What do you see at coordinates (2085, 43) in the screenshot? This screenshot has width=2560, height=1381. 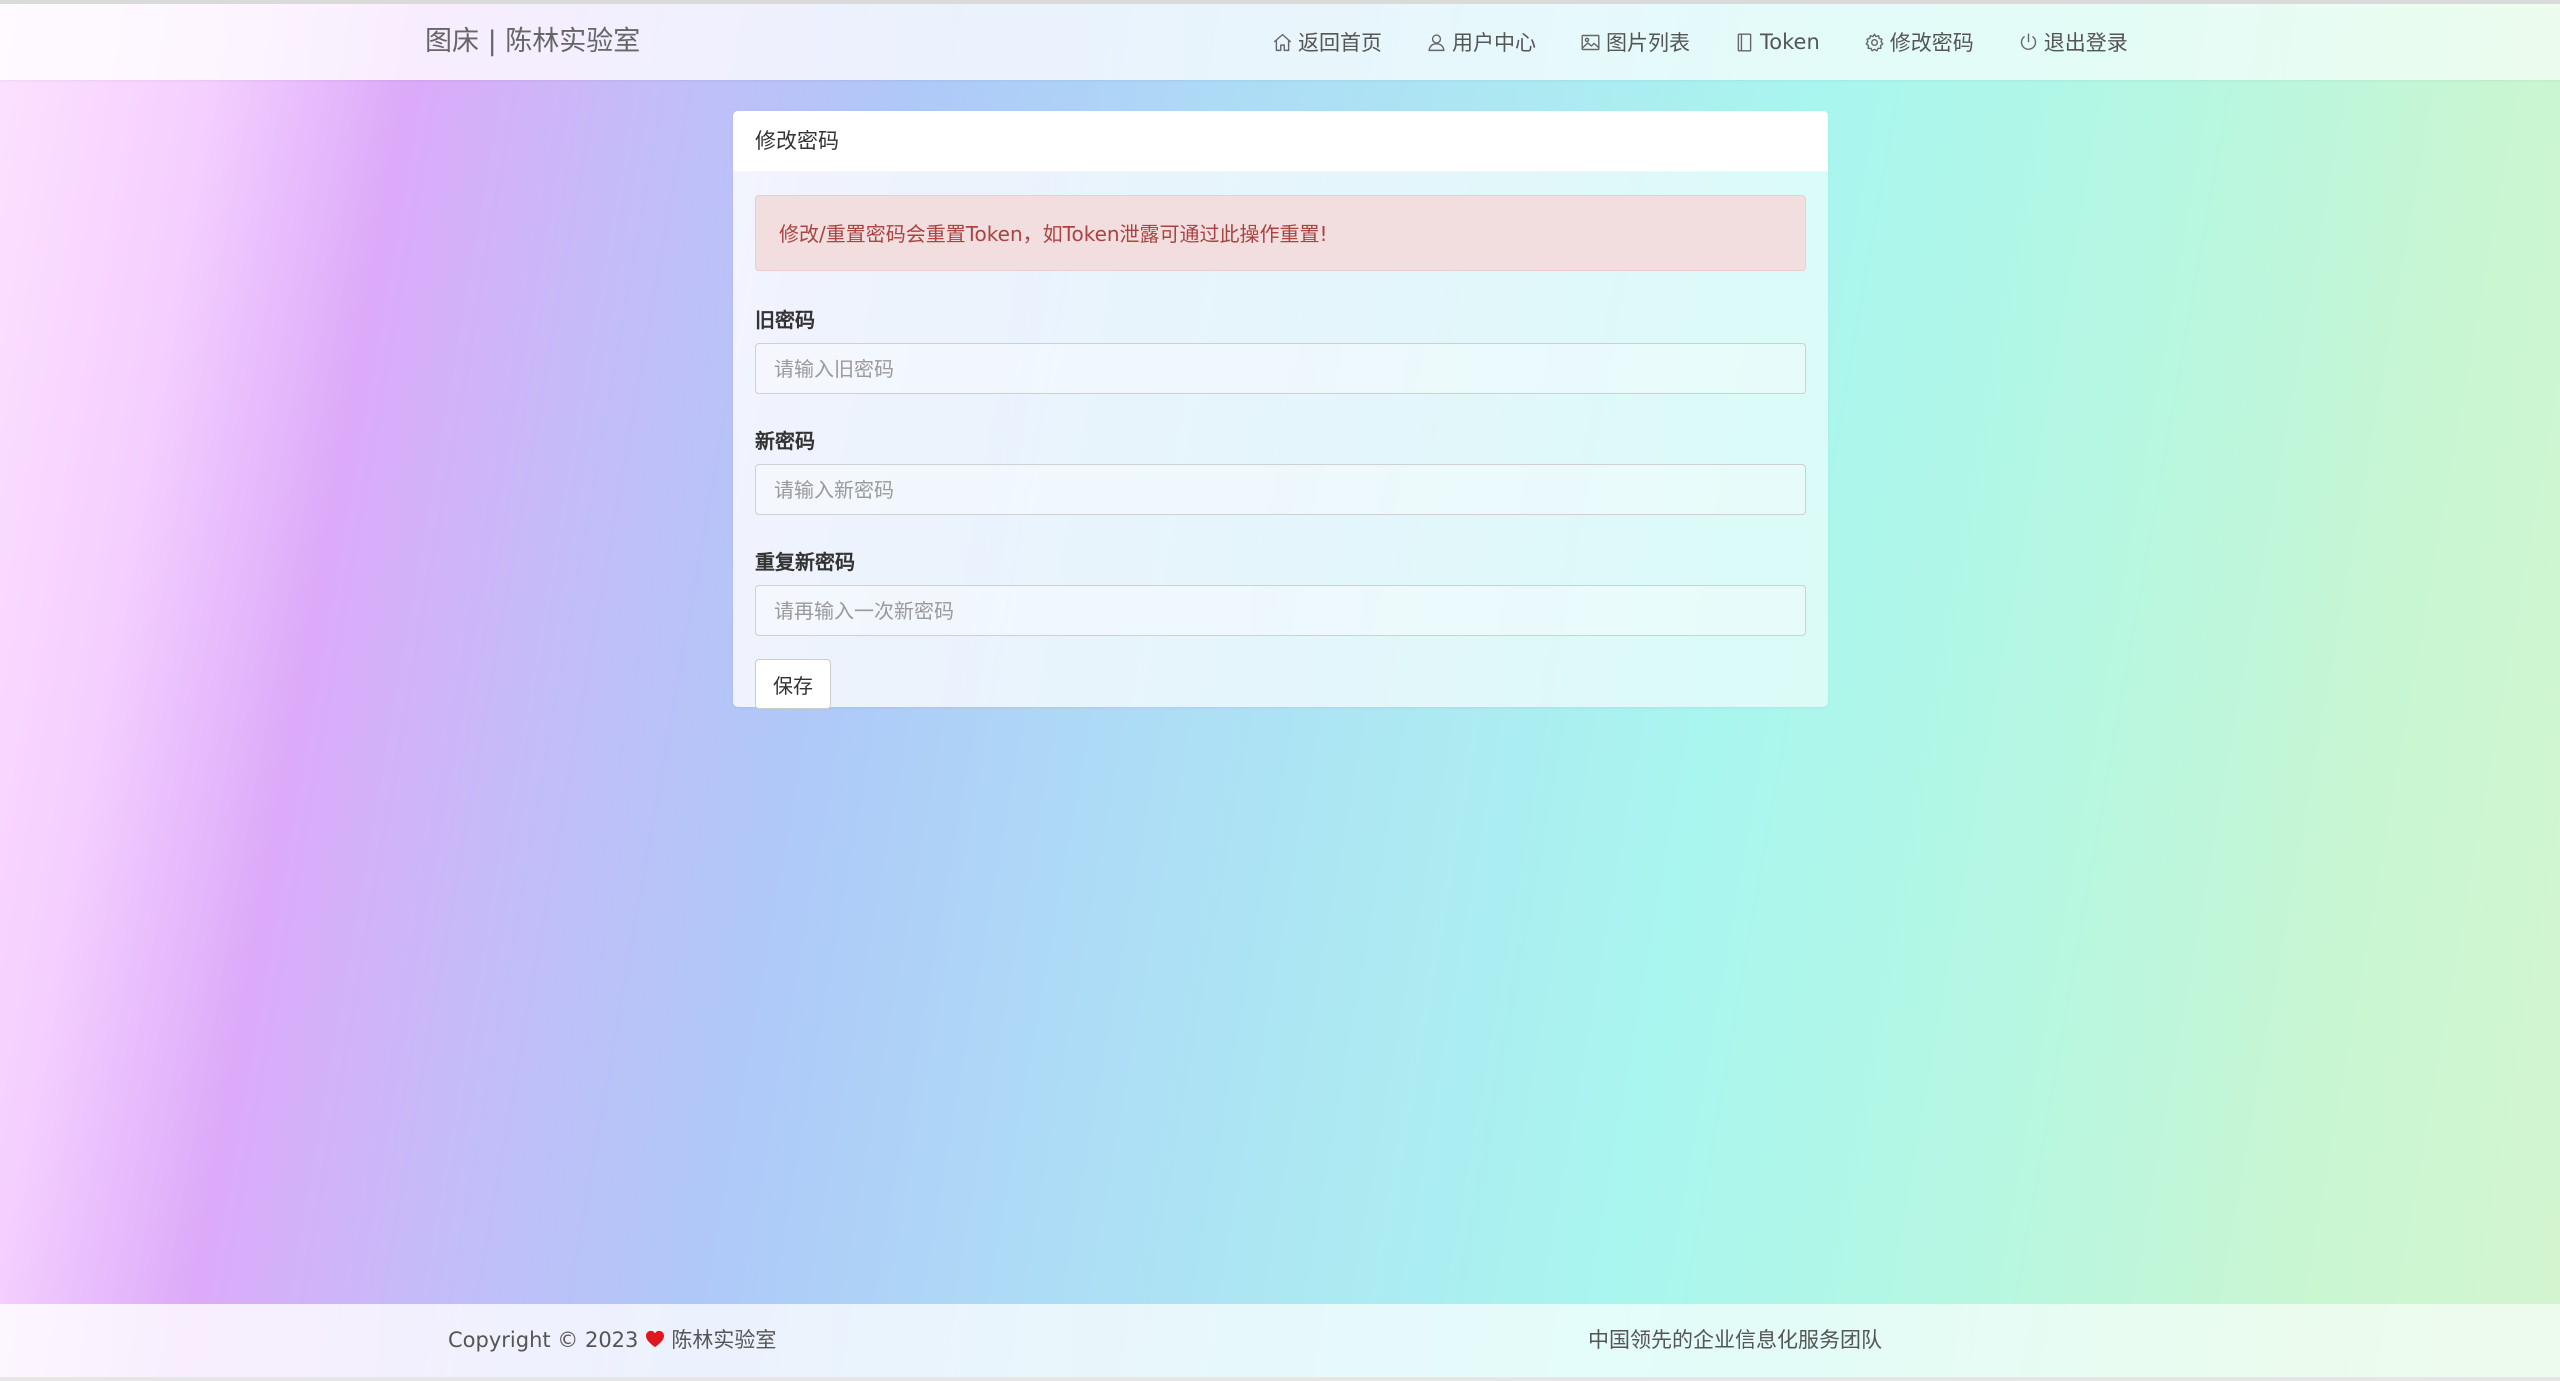 I see `nav-item-label: 退出登录` at bounding box center [2085, 43].